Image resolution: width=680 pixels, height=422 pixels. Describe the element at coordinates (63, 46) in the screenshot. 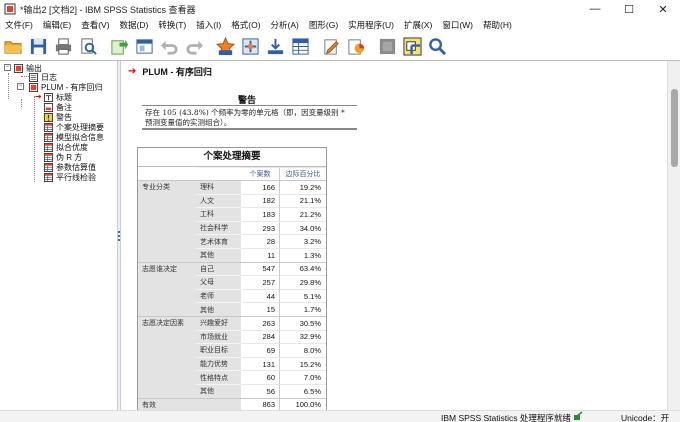

I see `print-button` at that location.